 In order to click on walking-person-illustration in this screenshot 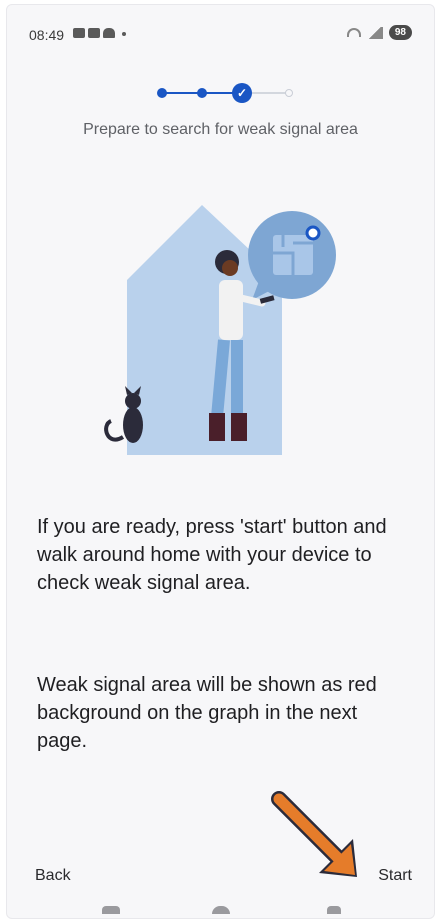, I will do `click(220, 330)`.